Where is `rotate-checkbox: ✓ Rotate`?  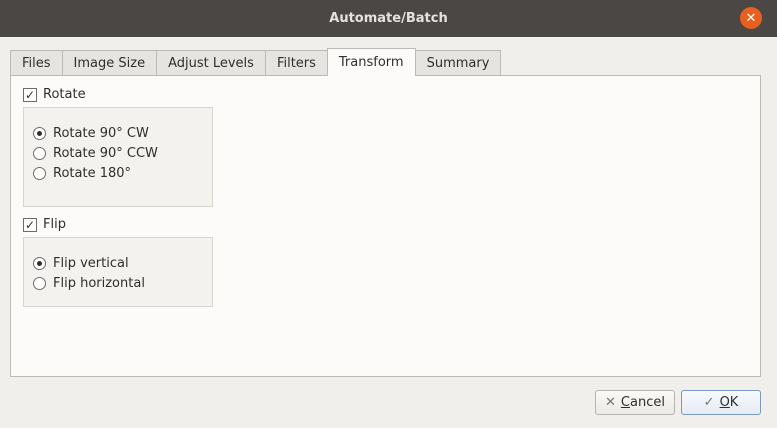 rotate-checkbox: ✓ Rotate is located at coordinates (54, 94).